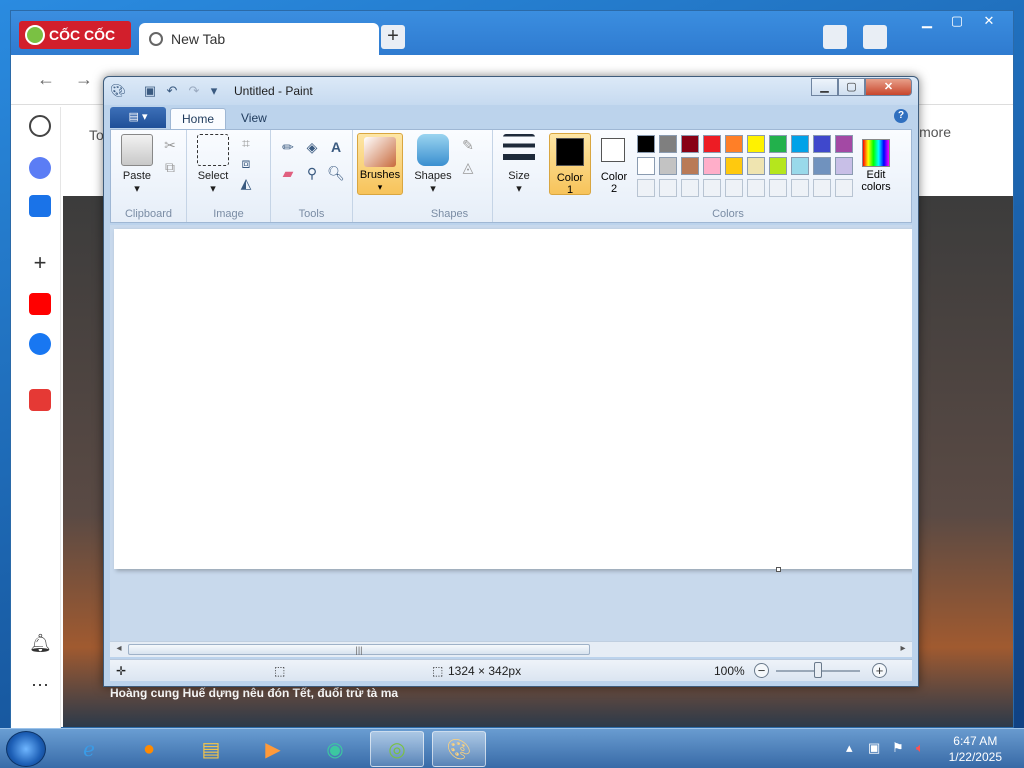 This screenshot has width=1024, height=768. What do you see at coordinates (849, 748) in the screenshot?
I see `show-hidden-icons: ▴` at bounding box center [849, 748].